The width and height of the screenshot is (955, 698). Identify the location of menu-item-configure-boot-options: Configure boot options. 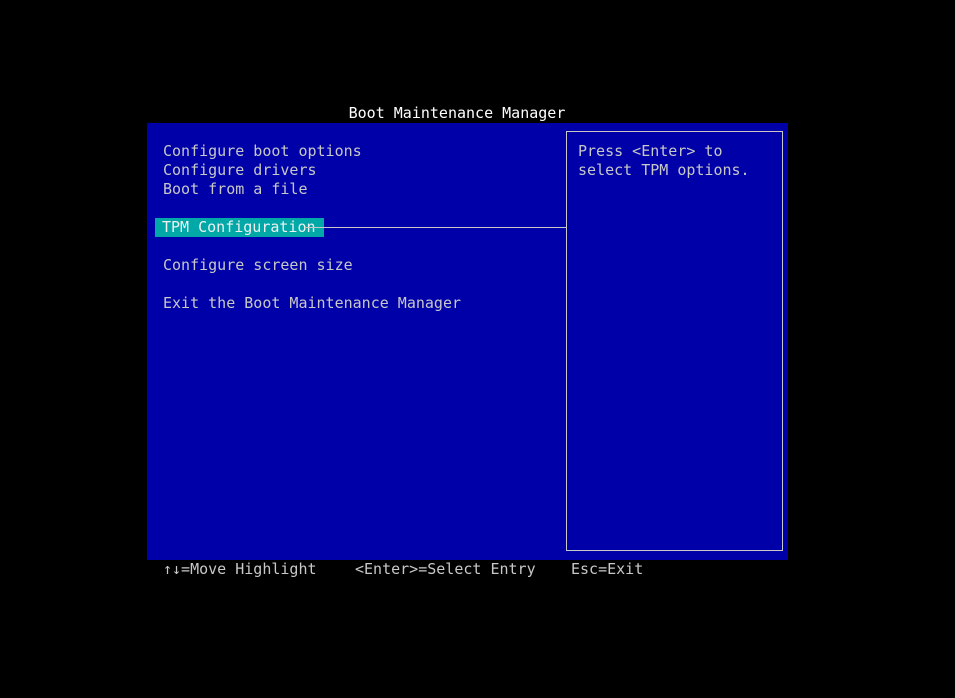
(262, 151).